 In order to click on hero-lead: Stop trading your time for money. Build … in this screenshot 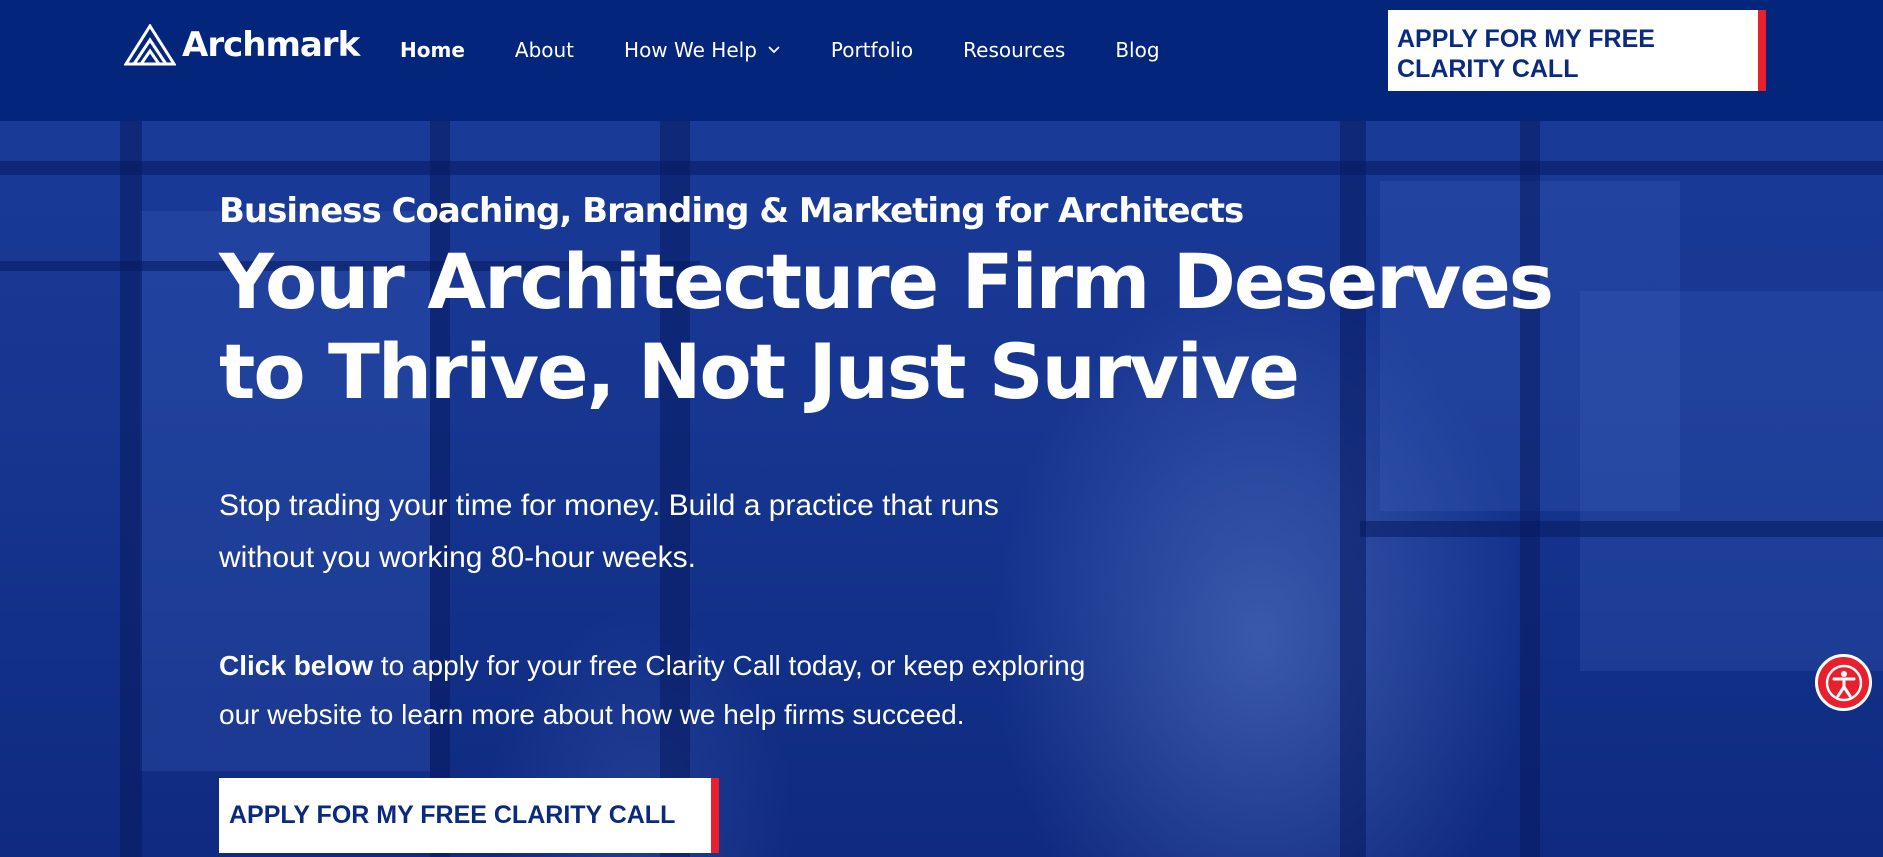, I will do `click(669, 532)`.